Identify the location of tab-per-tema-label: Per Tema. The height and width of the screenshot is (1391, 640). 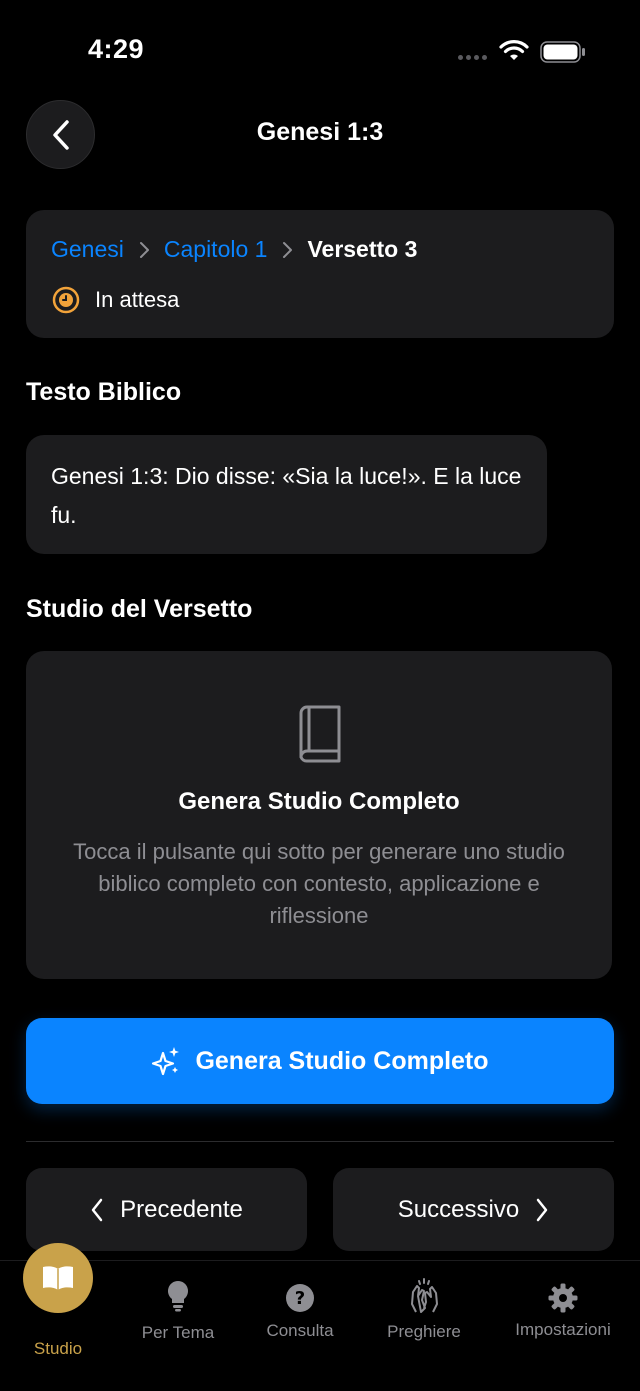
(178, 1332).